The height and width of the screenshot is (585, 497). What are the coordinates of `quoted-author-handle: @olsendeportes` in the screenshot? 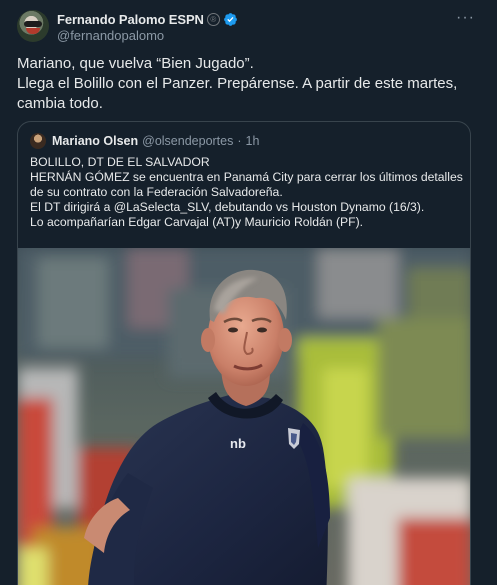 It's located at (188, 141).